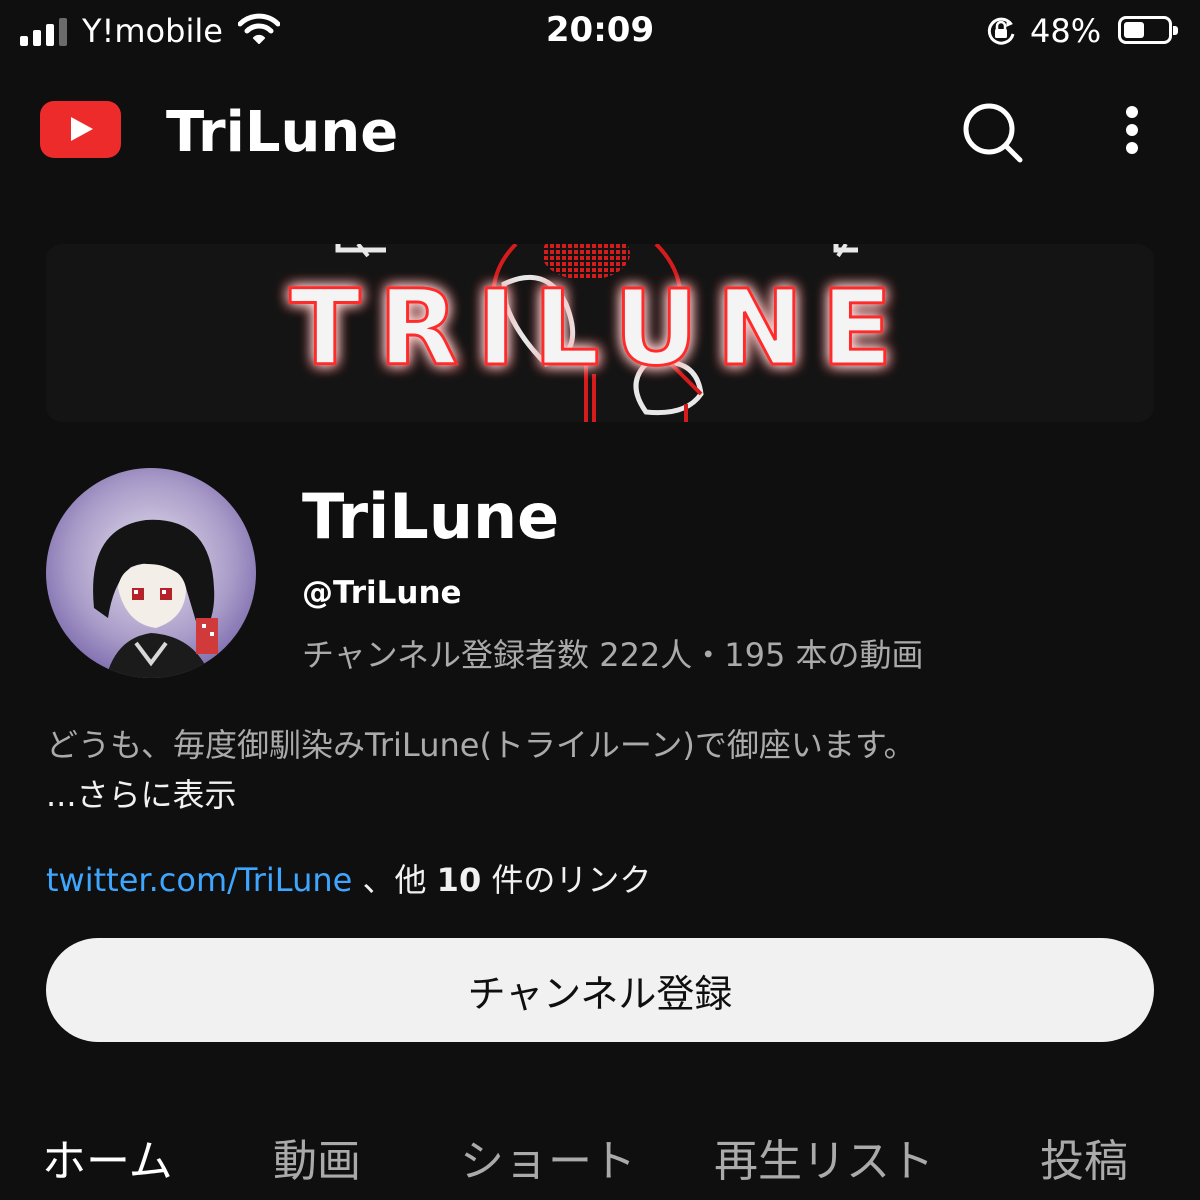 The height and width of the screenshot is (1200, 1200). What do you see at coordinates (80, 129) in the screenshot?
I see `youtube-logo-icon` at bounding box center [80, 129].